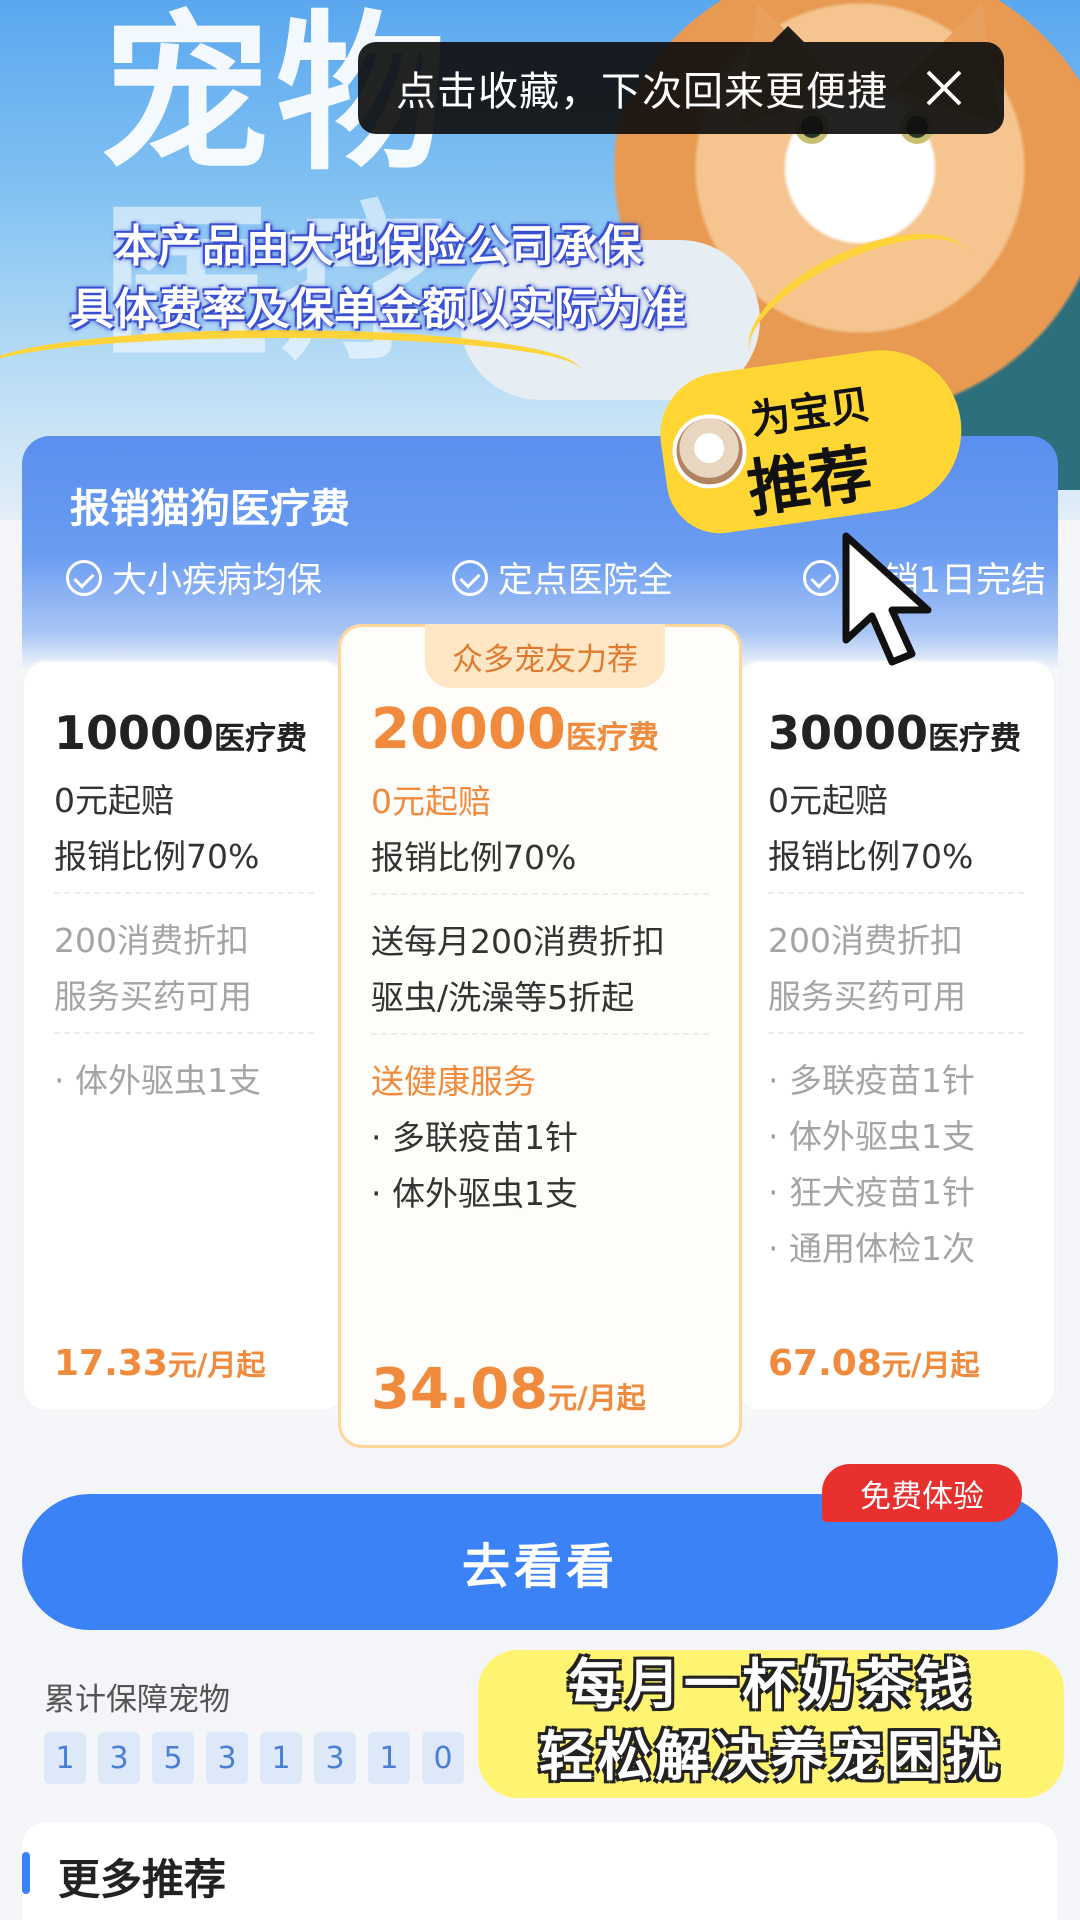 The height and width of the screenshot is (1920, 1080). What do you see at coordinates (922, 1493) in the screenshot?
I see `free-trial-badge: 免费体验` at bounding box center [922, 1493].